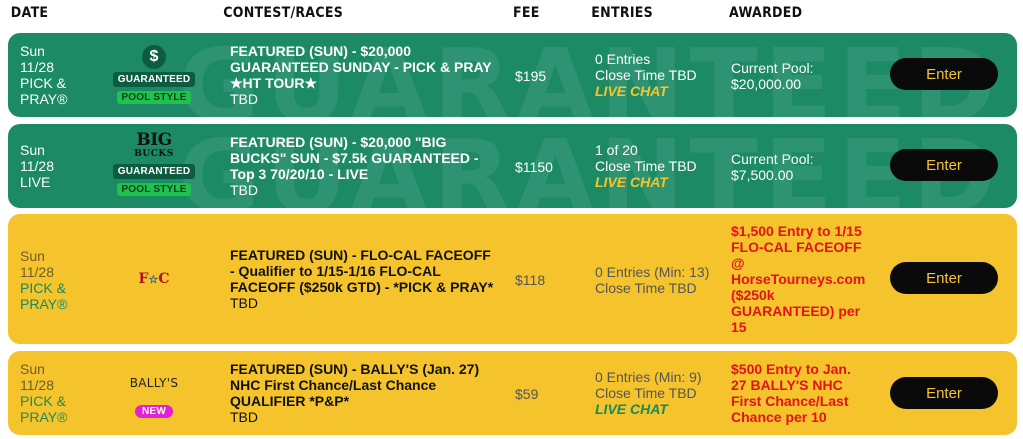 This screenshot has height=439, width=1023. Describe the element at coordinates (660, 166) in the screenshot. I see `contest-entries: 1 of 20 Close Time TBD LIVE CHAT` at that location.